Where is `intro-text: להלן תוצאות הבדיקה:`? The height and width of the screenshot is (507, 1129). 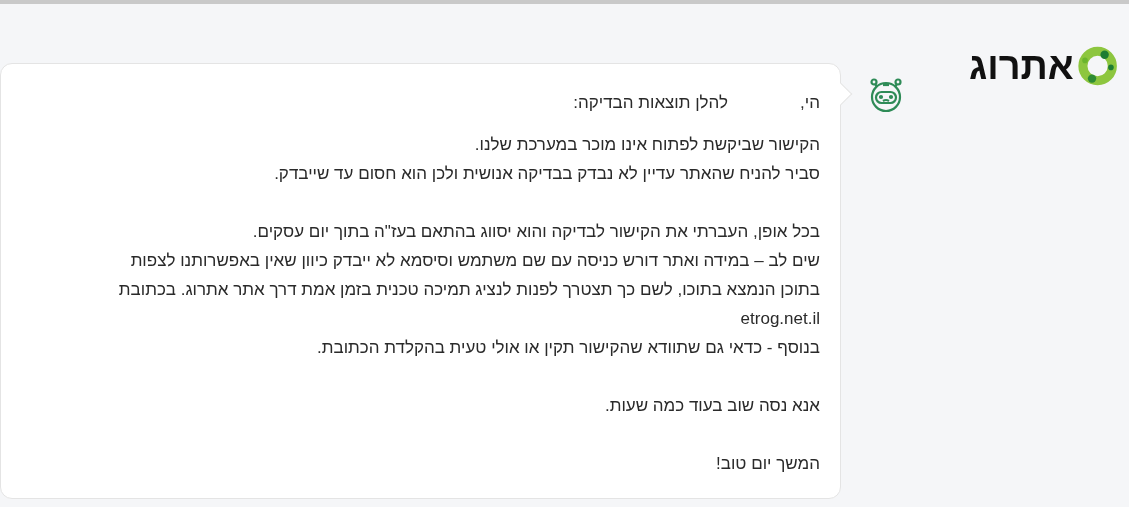
intro-text: להלן תוצאות הבדיקה: is located at coordinates (651, 103).